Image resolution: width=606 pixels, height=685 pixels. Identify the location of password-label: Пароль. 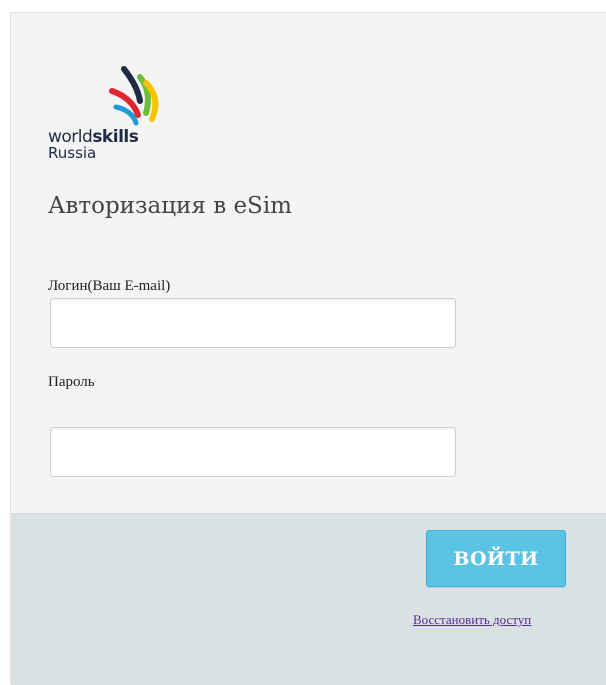
(71, 382).